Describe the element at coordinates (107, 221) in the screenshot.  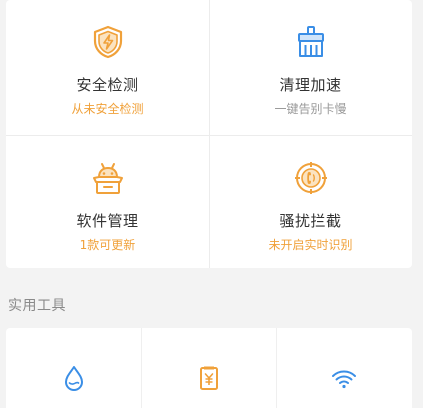
I see `feature-title: 软件管理` at that location.